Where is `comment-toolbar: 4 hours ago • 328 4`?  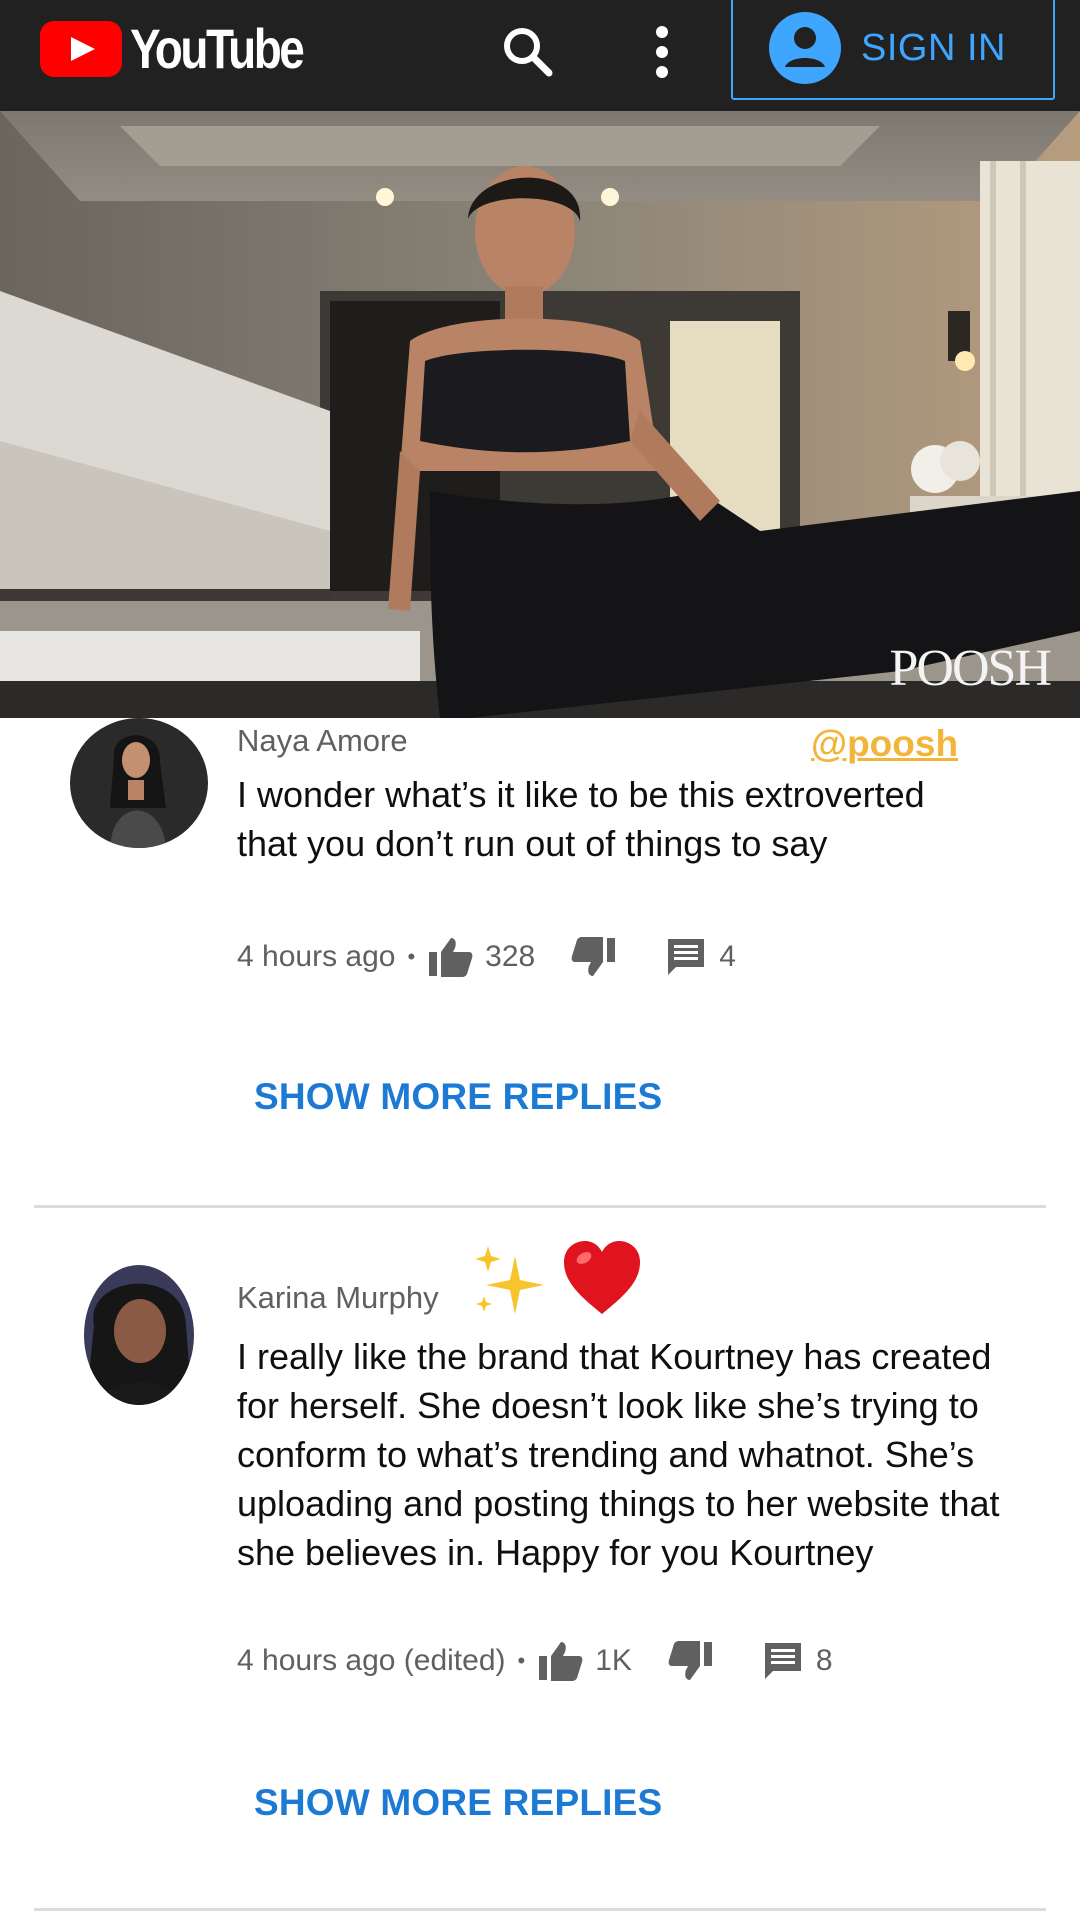 comment-toolbar: 4 hours ago • 328 4 is located at coordinates (486, 957).